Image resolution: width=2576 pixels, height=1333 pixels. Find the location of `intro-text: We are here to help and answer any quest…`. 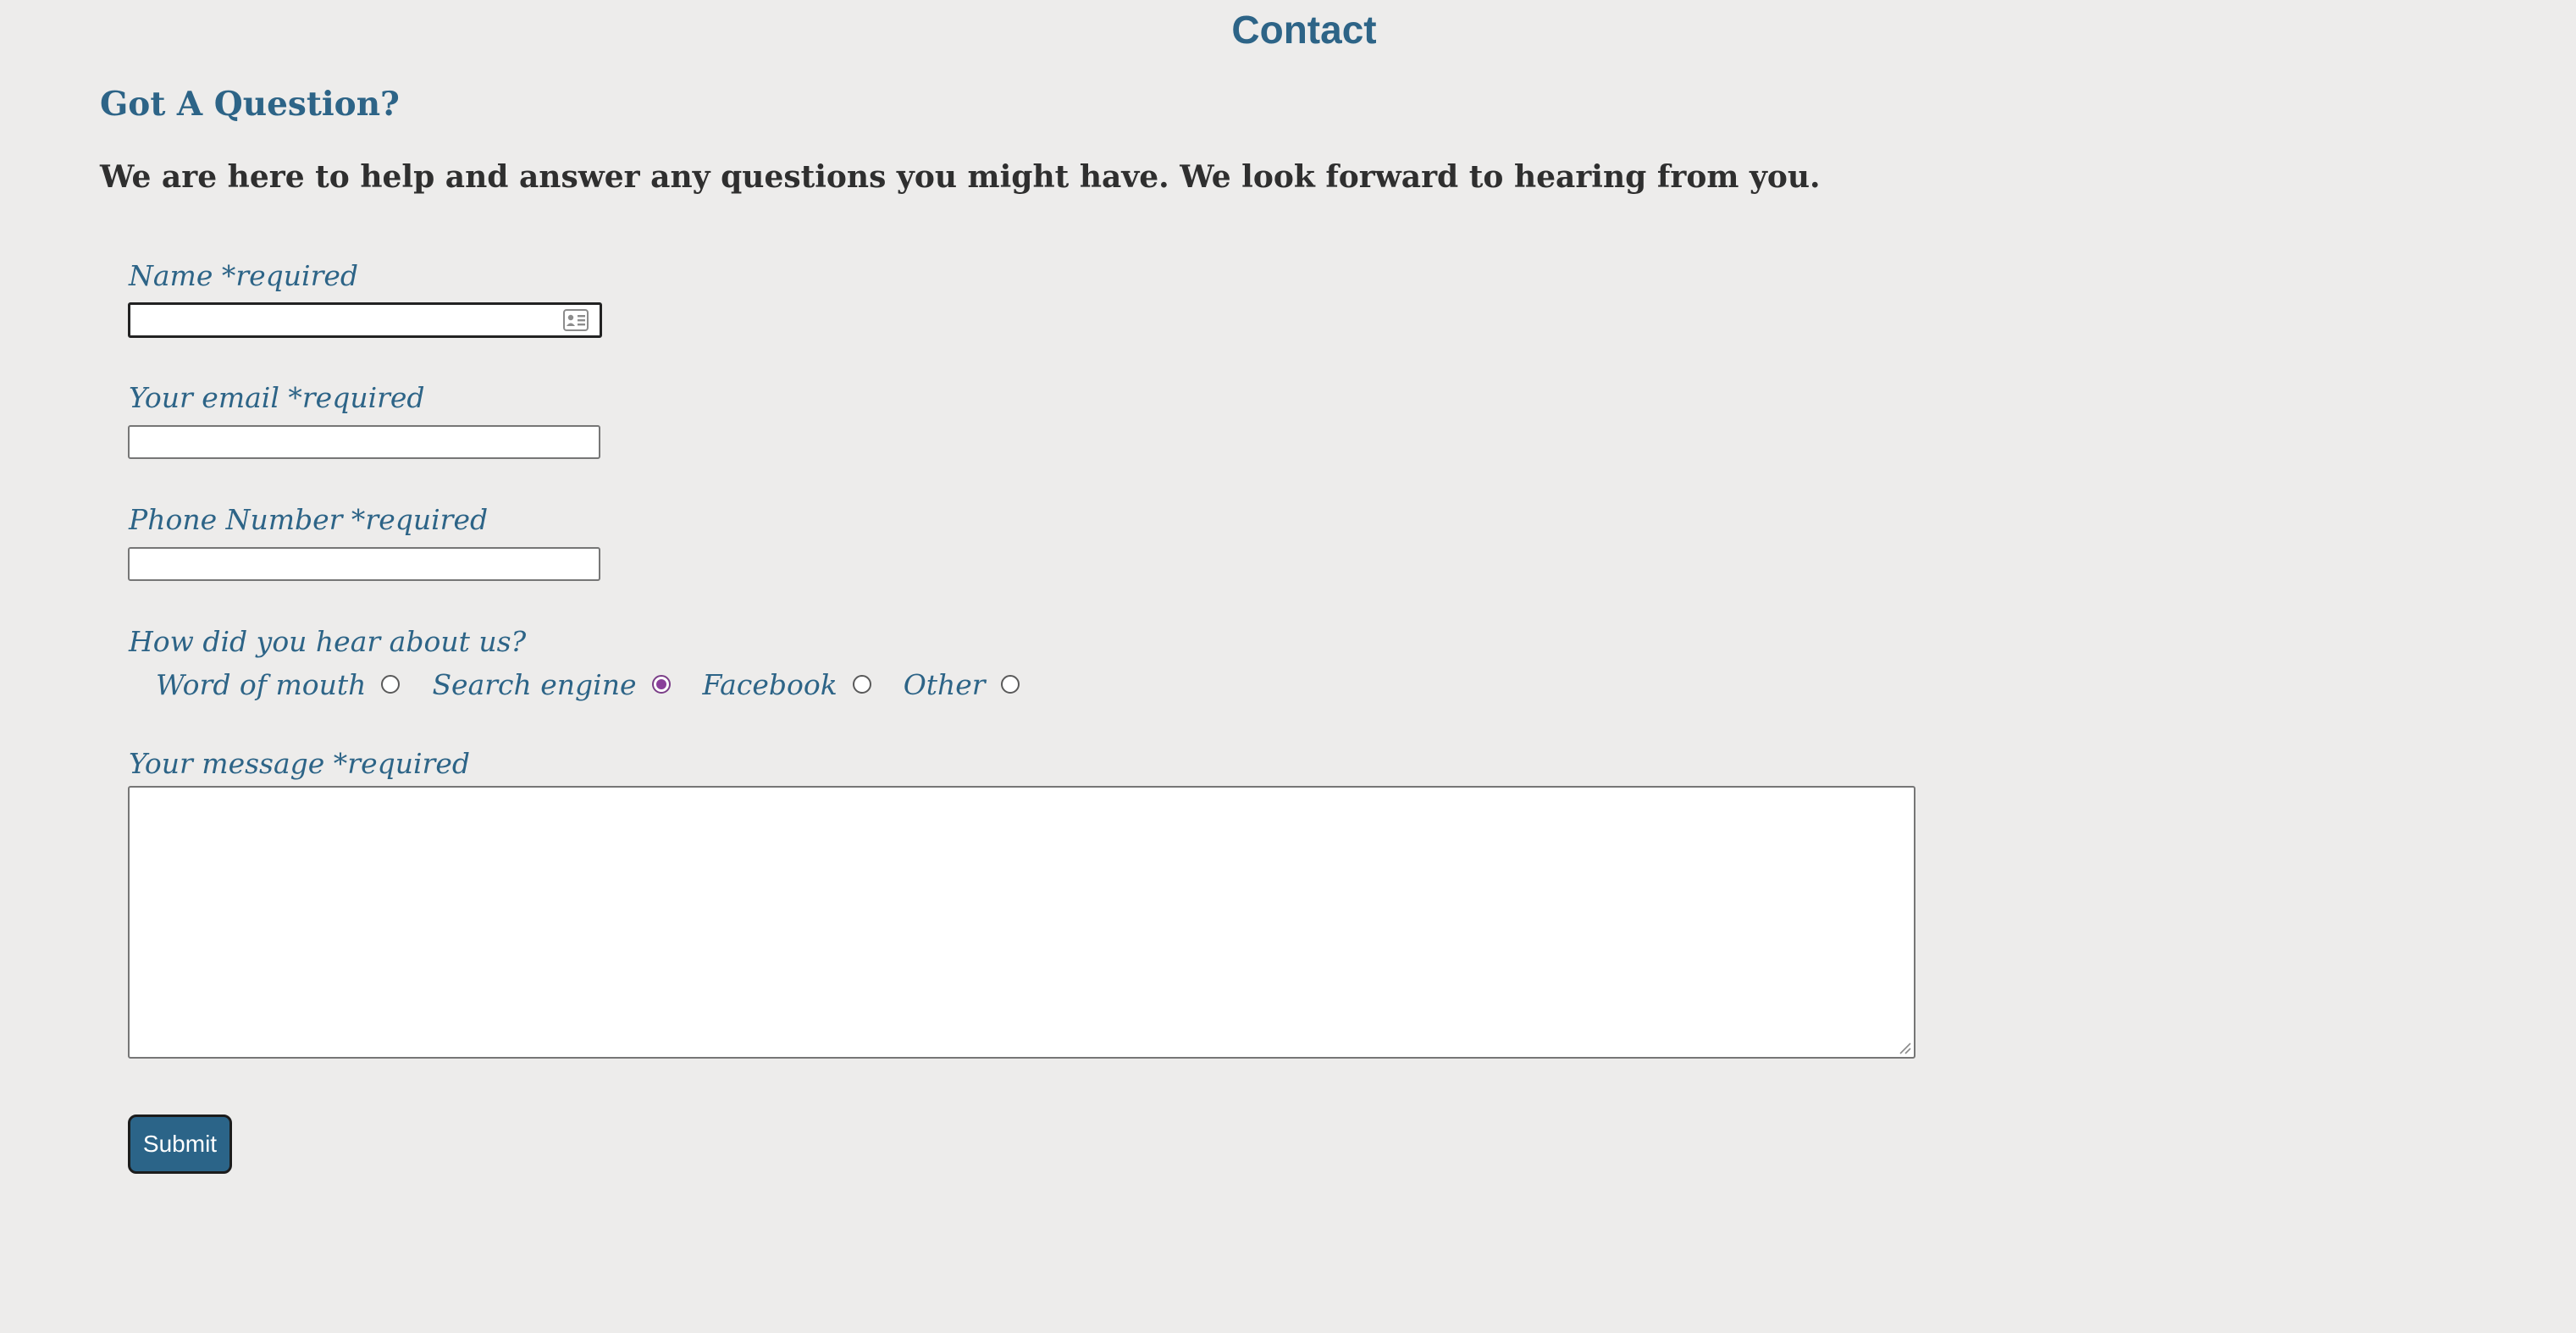

intro-text: We are here to help and answer any quest… is located at coordinates (961, 177).